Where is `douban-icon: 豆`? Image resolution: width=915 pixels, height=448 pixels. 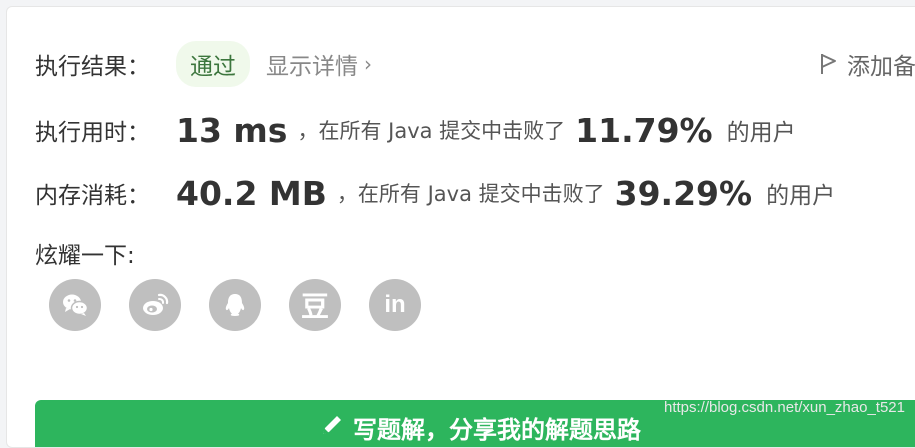 douban-icon: 豆 is located at coordinates (314, 306).